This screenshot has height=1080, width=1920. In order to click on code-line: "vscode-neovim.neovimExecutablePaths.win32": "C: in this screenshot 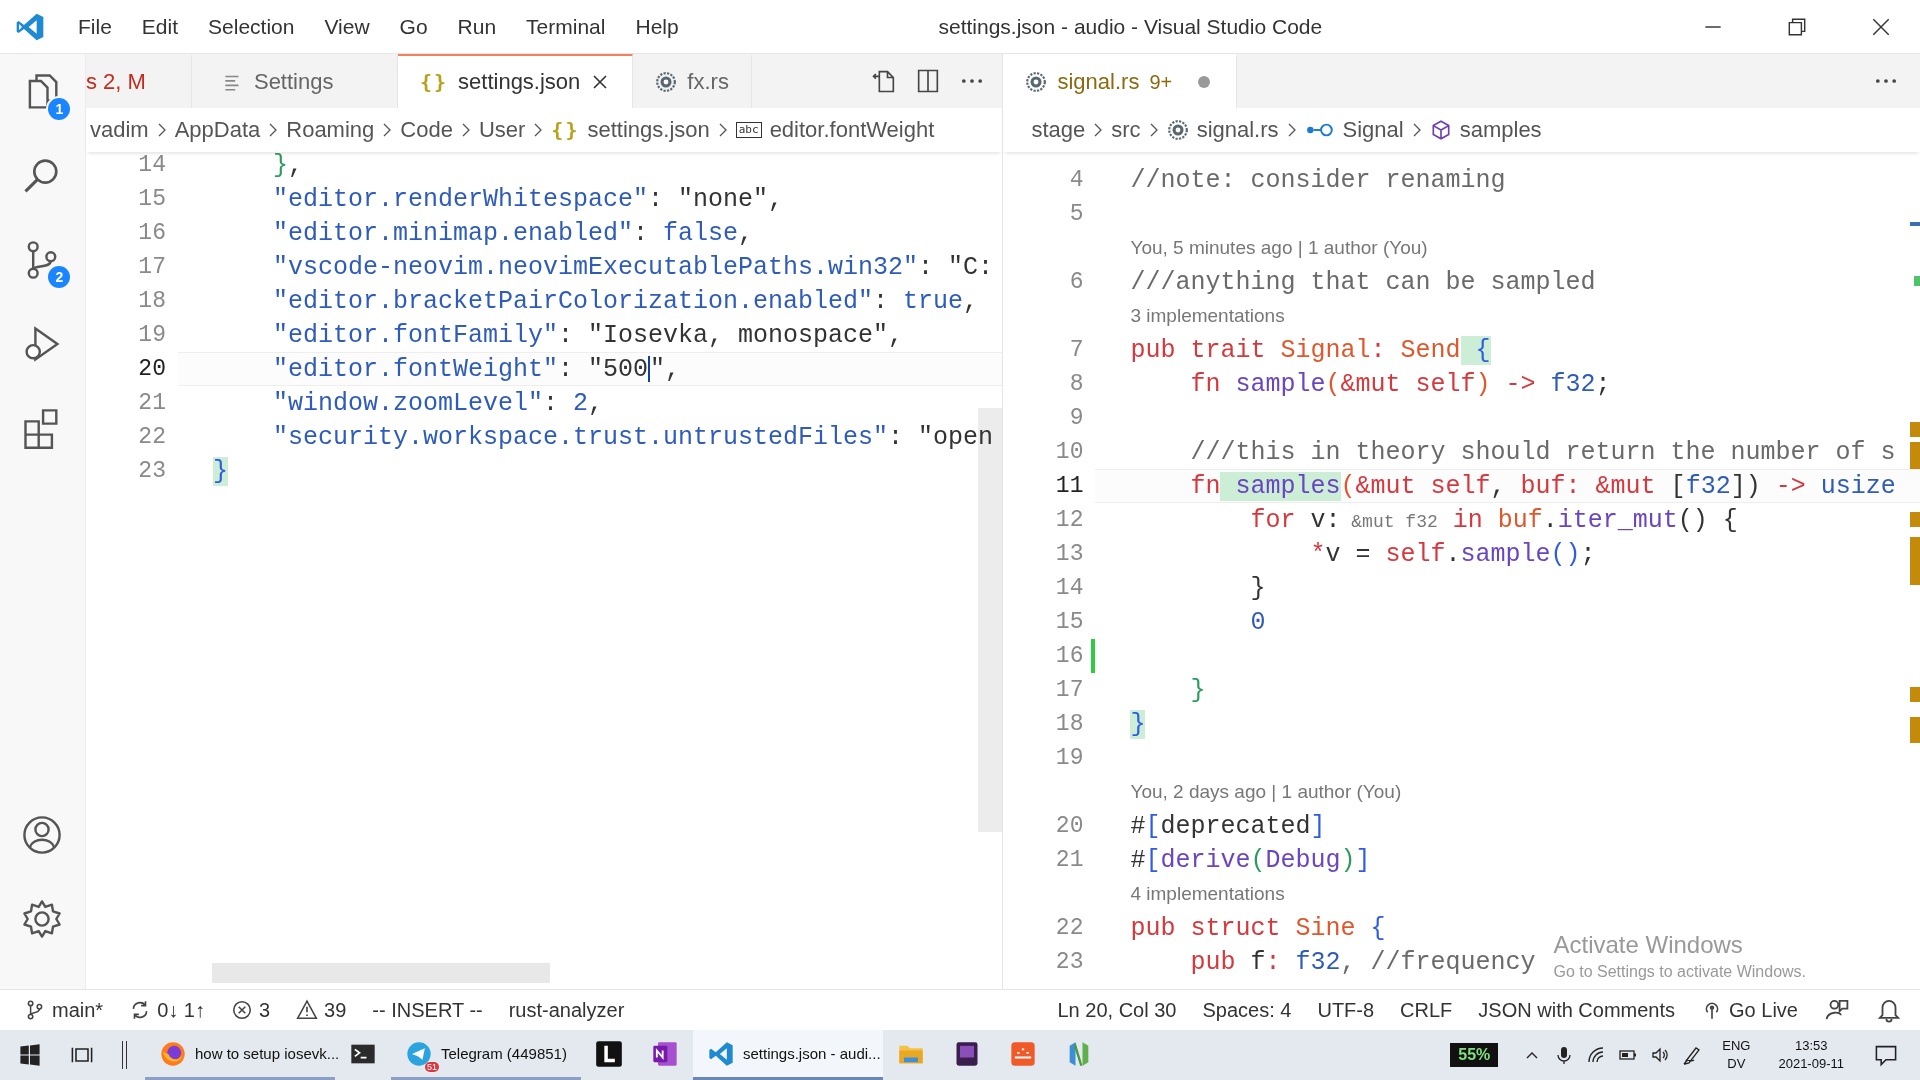, I will do `click(632, 267)`.